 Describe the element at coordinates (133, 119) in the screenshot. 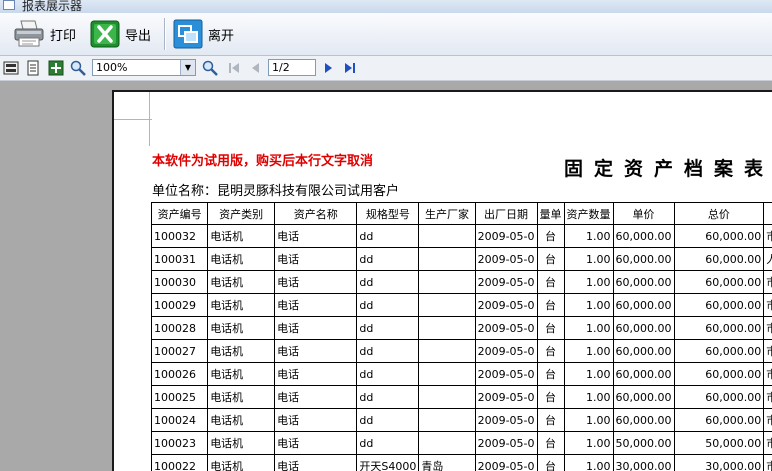

I see `crop-mark` at that location.